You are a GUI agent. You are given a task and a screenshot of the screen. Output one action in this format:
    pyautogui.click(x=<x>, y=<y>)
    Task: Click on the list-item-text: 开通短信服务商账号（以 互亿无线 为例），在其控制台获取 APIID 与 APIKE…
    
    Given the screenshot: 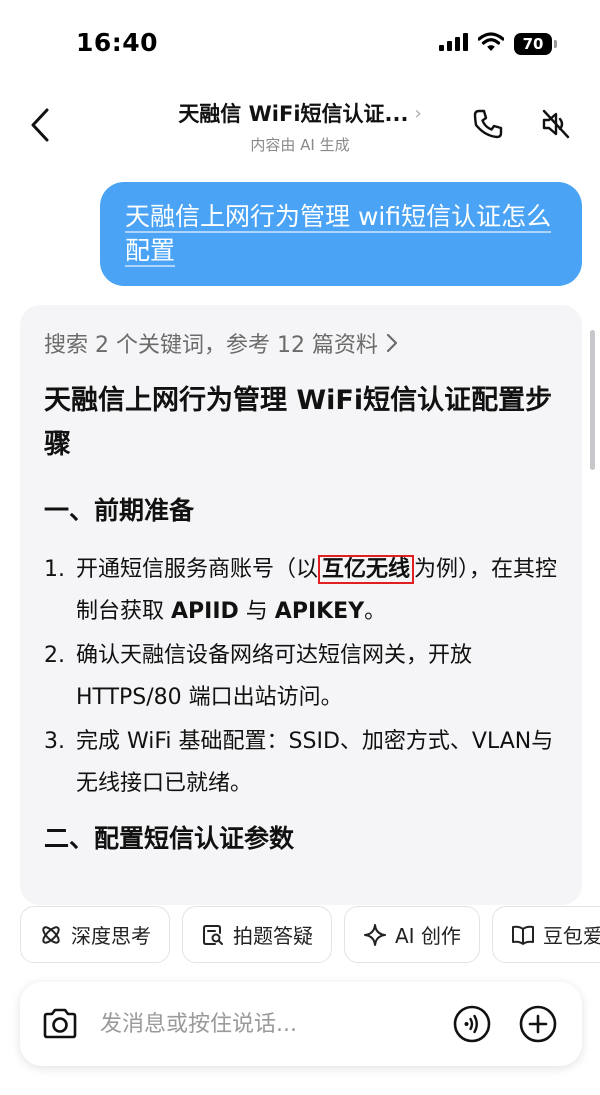 What is the action you would take?
    pyautogui.click(x=317, y=589)
    